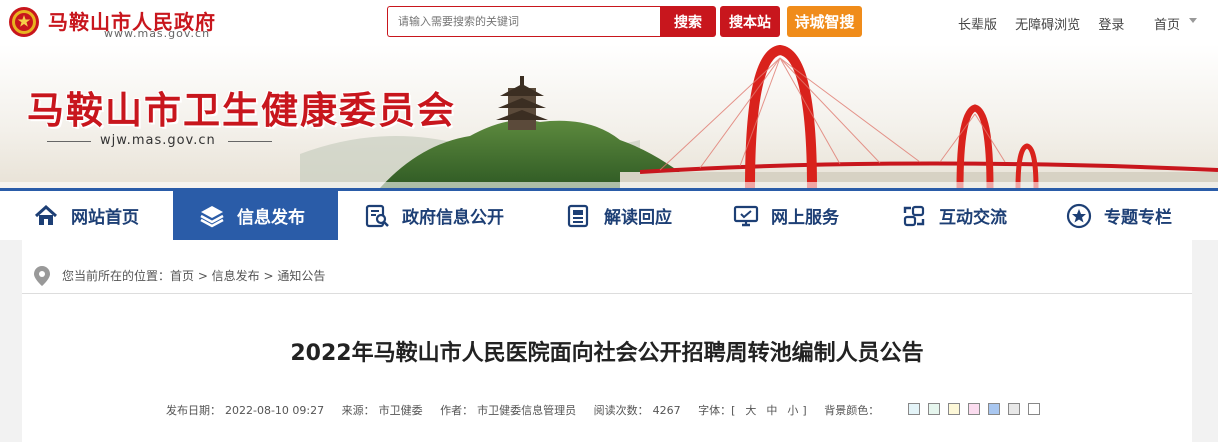  What do you see at coordinates (804, 410) in the screenshot?
I see `font-close: ]` at bounding box center [804, 410].